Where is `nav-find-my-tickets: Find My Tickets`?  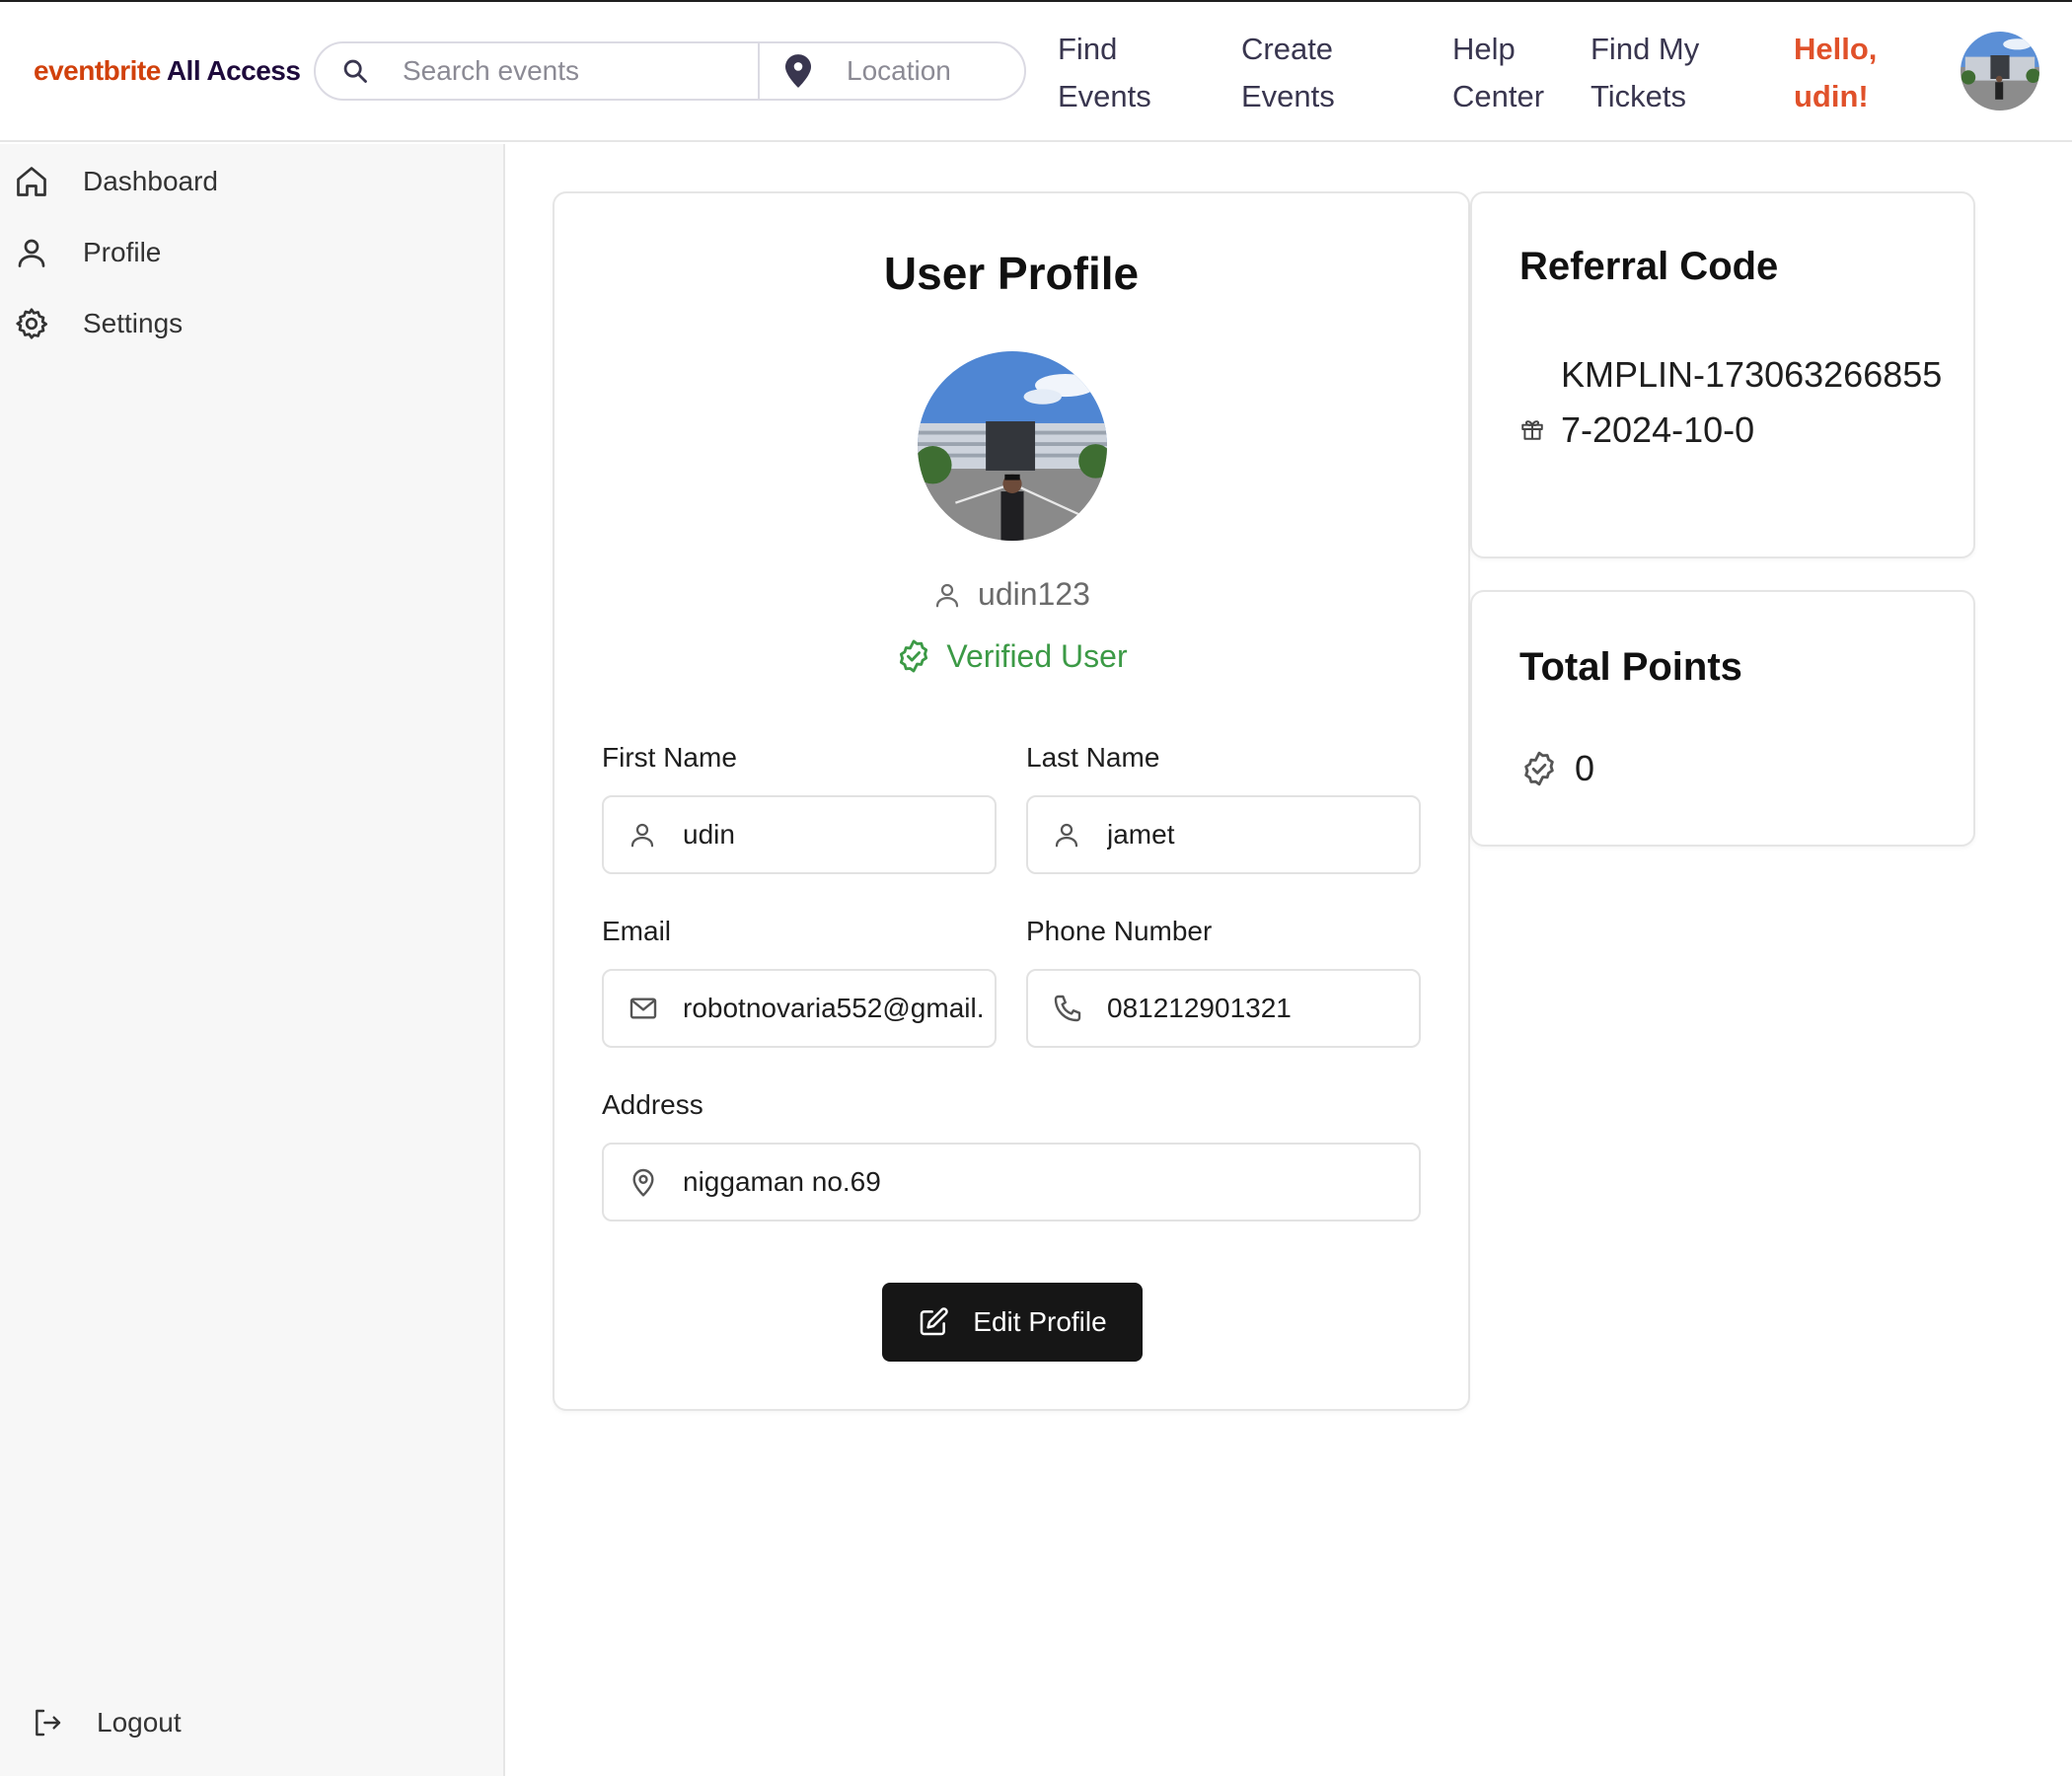
nav-find-my-tickets: Find My Tickets is located at coordinates (1645, 73).